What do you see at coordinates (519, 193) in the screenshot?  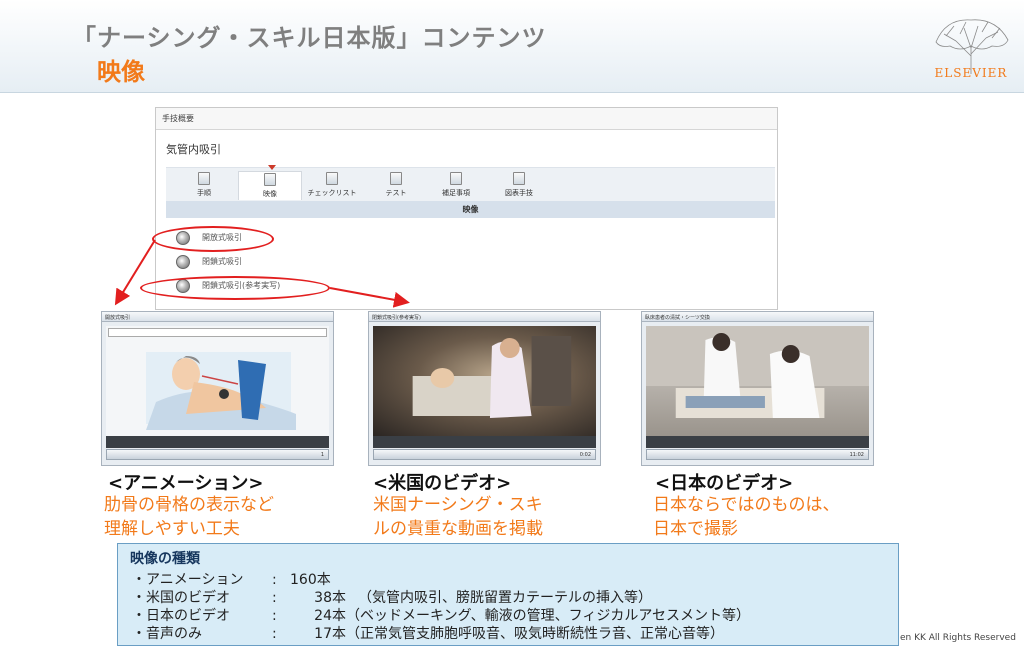 I see `tab-label: 図表手技` at bounding box center [519, 193].